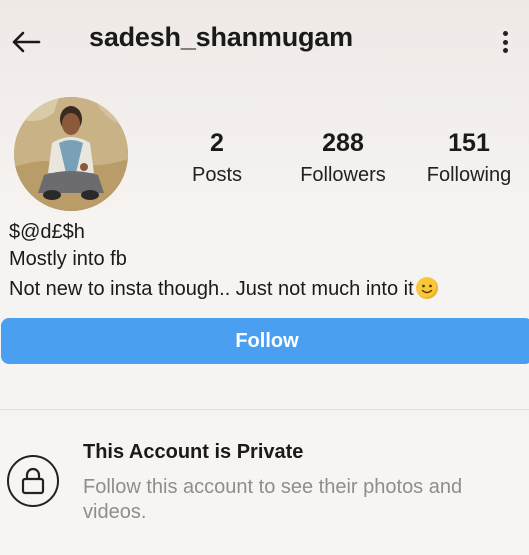 The height and width of the screenshot is (555, 529). What do you see at coordinates (343, 175) in the screenshot?
I see `followers-label: Followers` at bounding box center [343, 175].